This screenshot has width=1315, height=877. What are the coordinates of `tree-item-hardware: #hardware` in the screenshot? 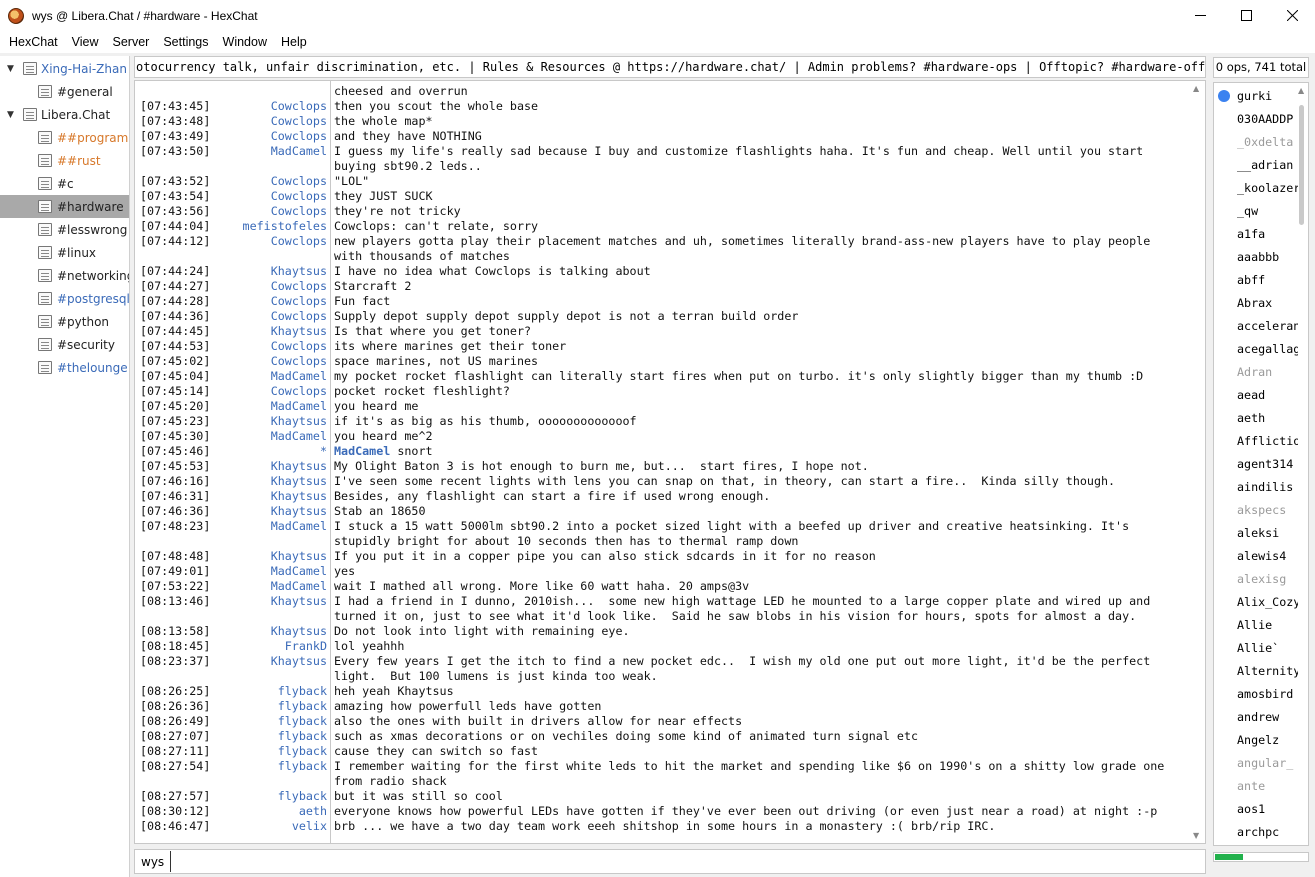 It's located at (64, 206).